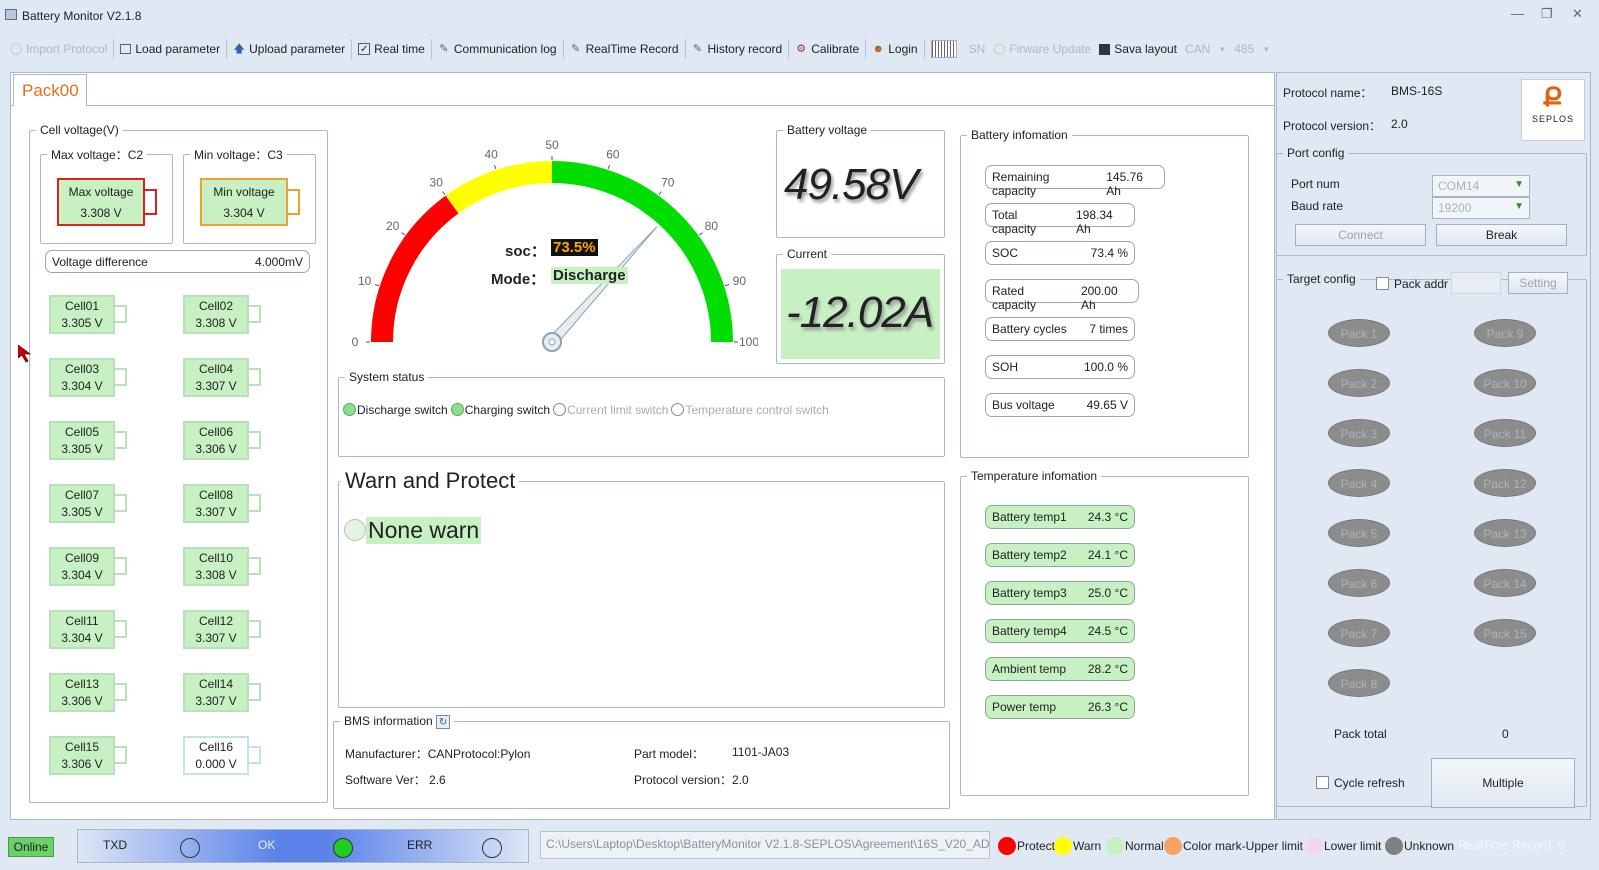 Image resolution: width=1599 pixels, height=870 pixels. I want to click on cell-5: Cell05 3.305 V, so click(82, 440).